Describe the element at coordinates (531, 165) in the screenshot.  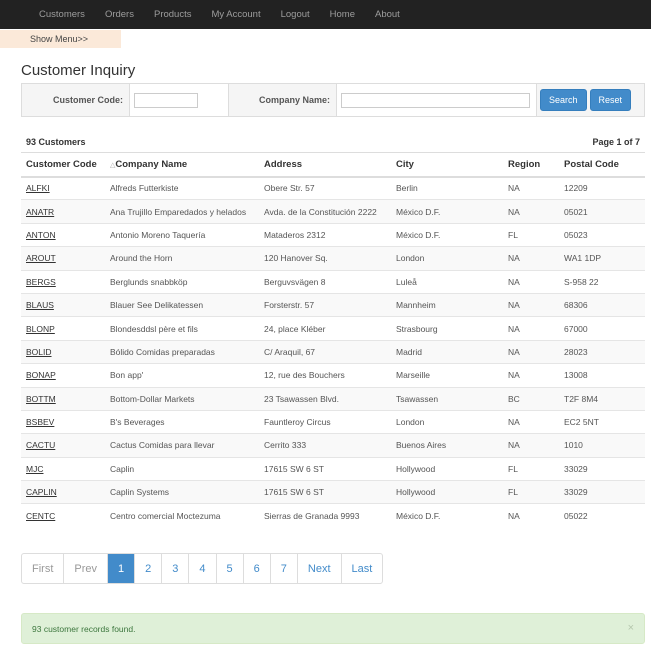
I see `col-header-region: Region` at that location.